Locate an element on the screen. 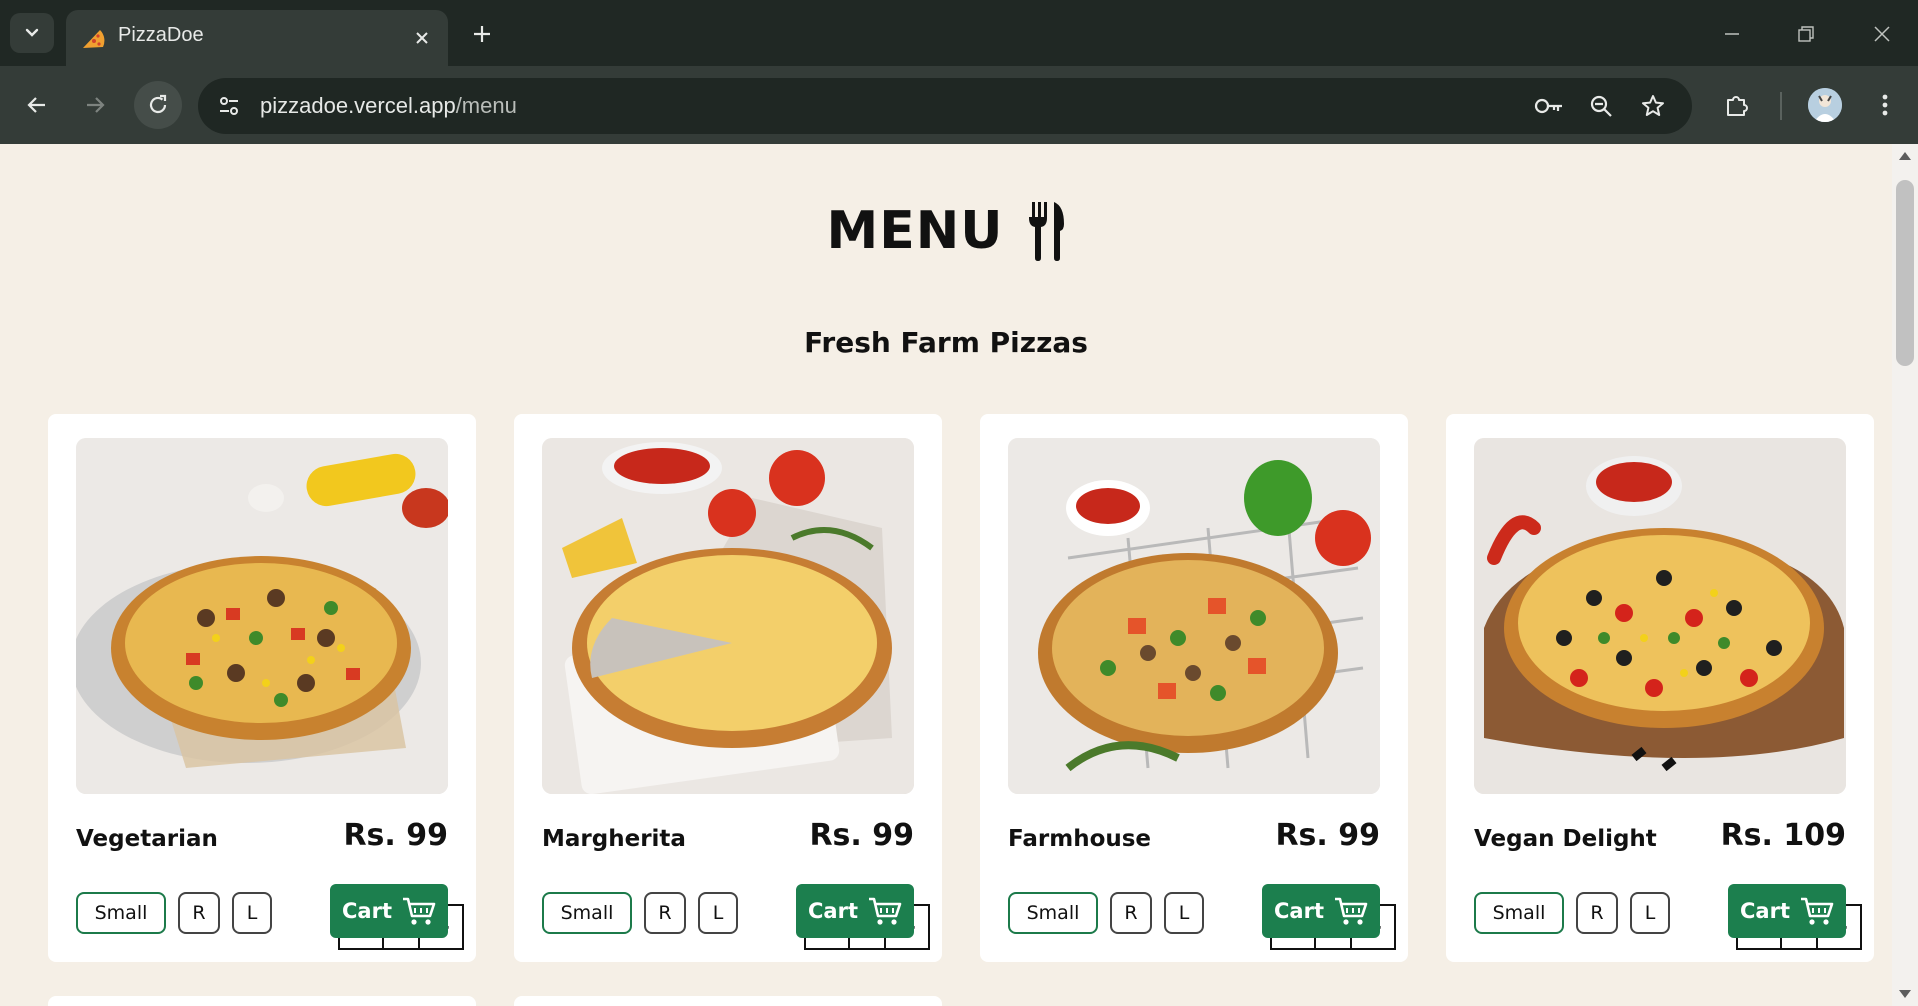 Image resolution: width=1918 pixels, height=1006 pixels. zoom-out-icon is located at coordinates (1601, 106).